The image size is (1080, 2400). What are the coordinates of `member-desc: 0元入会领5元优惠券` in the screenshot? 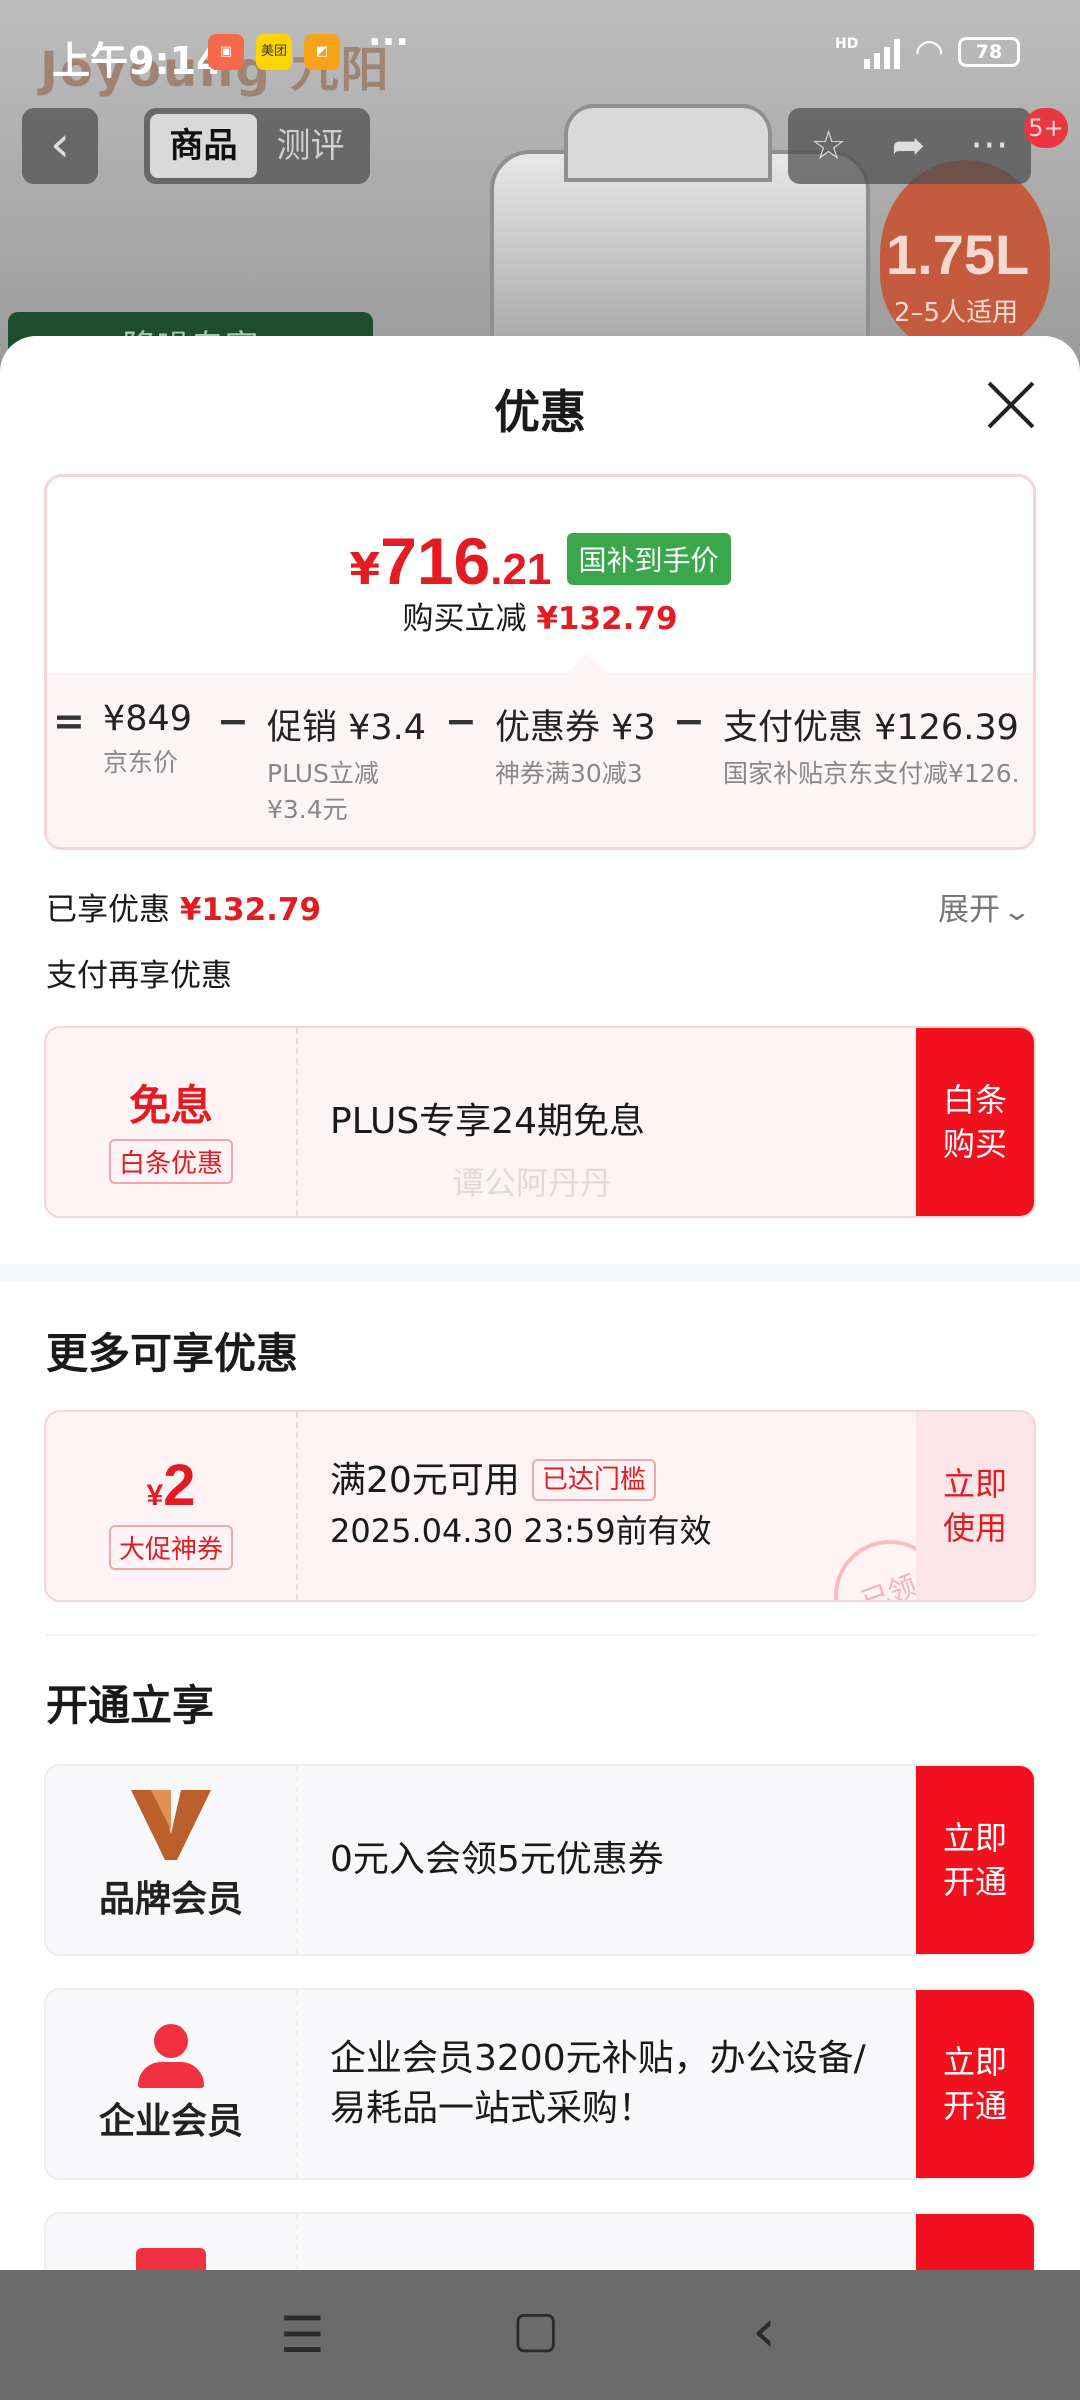 It's located at (630, 1860).